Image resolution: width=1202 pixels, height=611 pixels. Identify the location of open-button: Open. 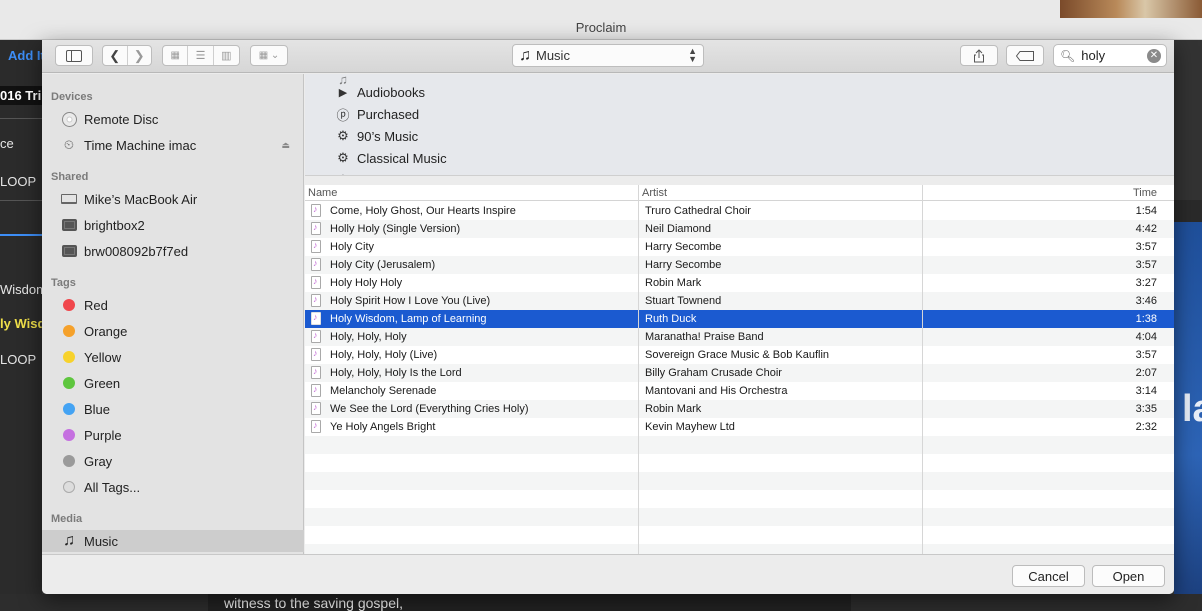
(1128, 576).